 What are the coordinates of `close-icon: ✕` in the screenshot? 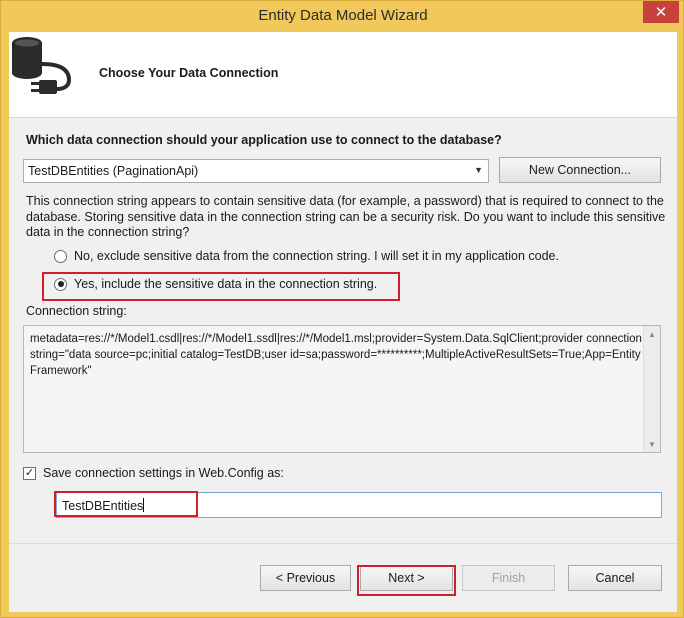 It's located at (661, 12).